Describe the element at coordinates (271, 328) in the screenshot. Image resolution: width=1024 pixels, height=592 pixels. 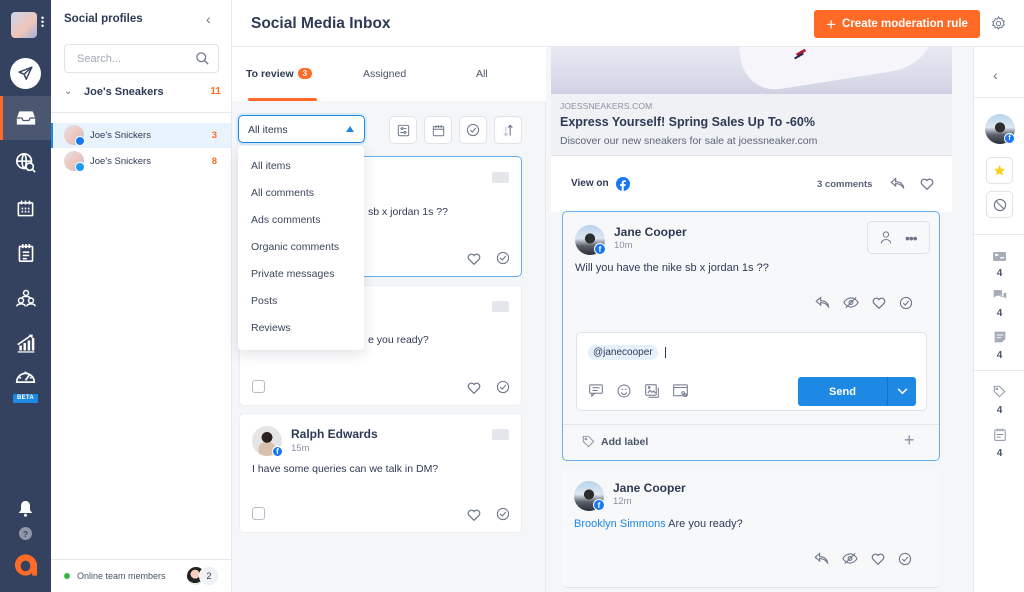
I see `option-reviews: Reviews` at that location.